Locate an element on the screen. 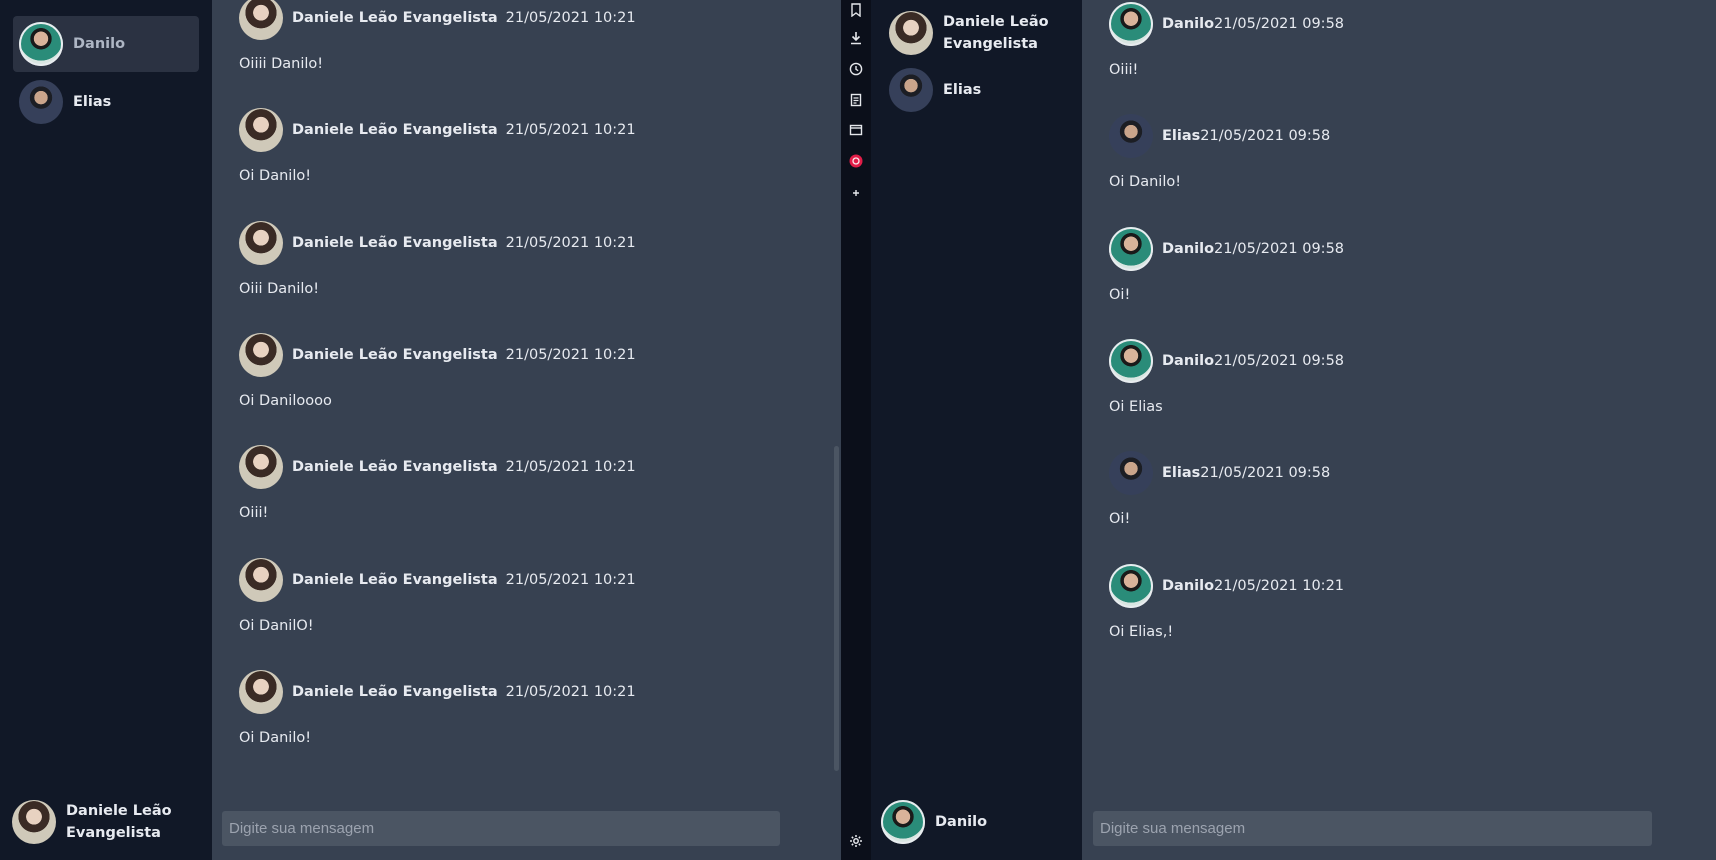 This screenshot has height=860, width=1716. message-text: Oiii Danilo! is located at coordinates (279, 288).